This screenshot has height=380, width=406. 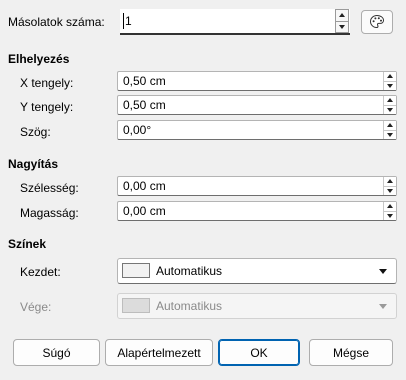 I want to click on width-label: Szélesség:, so click(x=49, y=188).